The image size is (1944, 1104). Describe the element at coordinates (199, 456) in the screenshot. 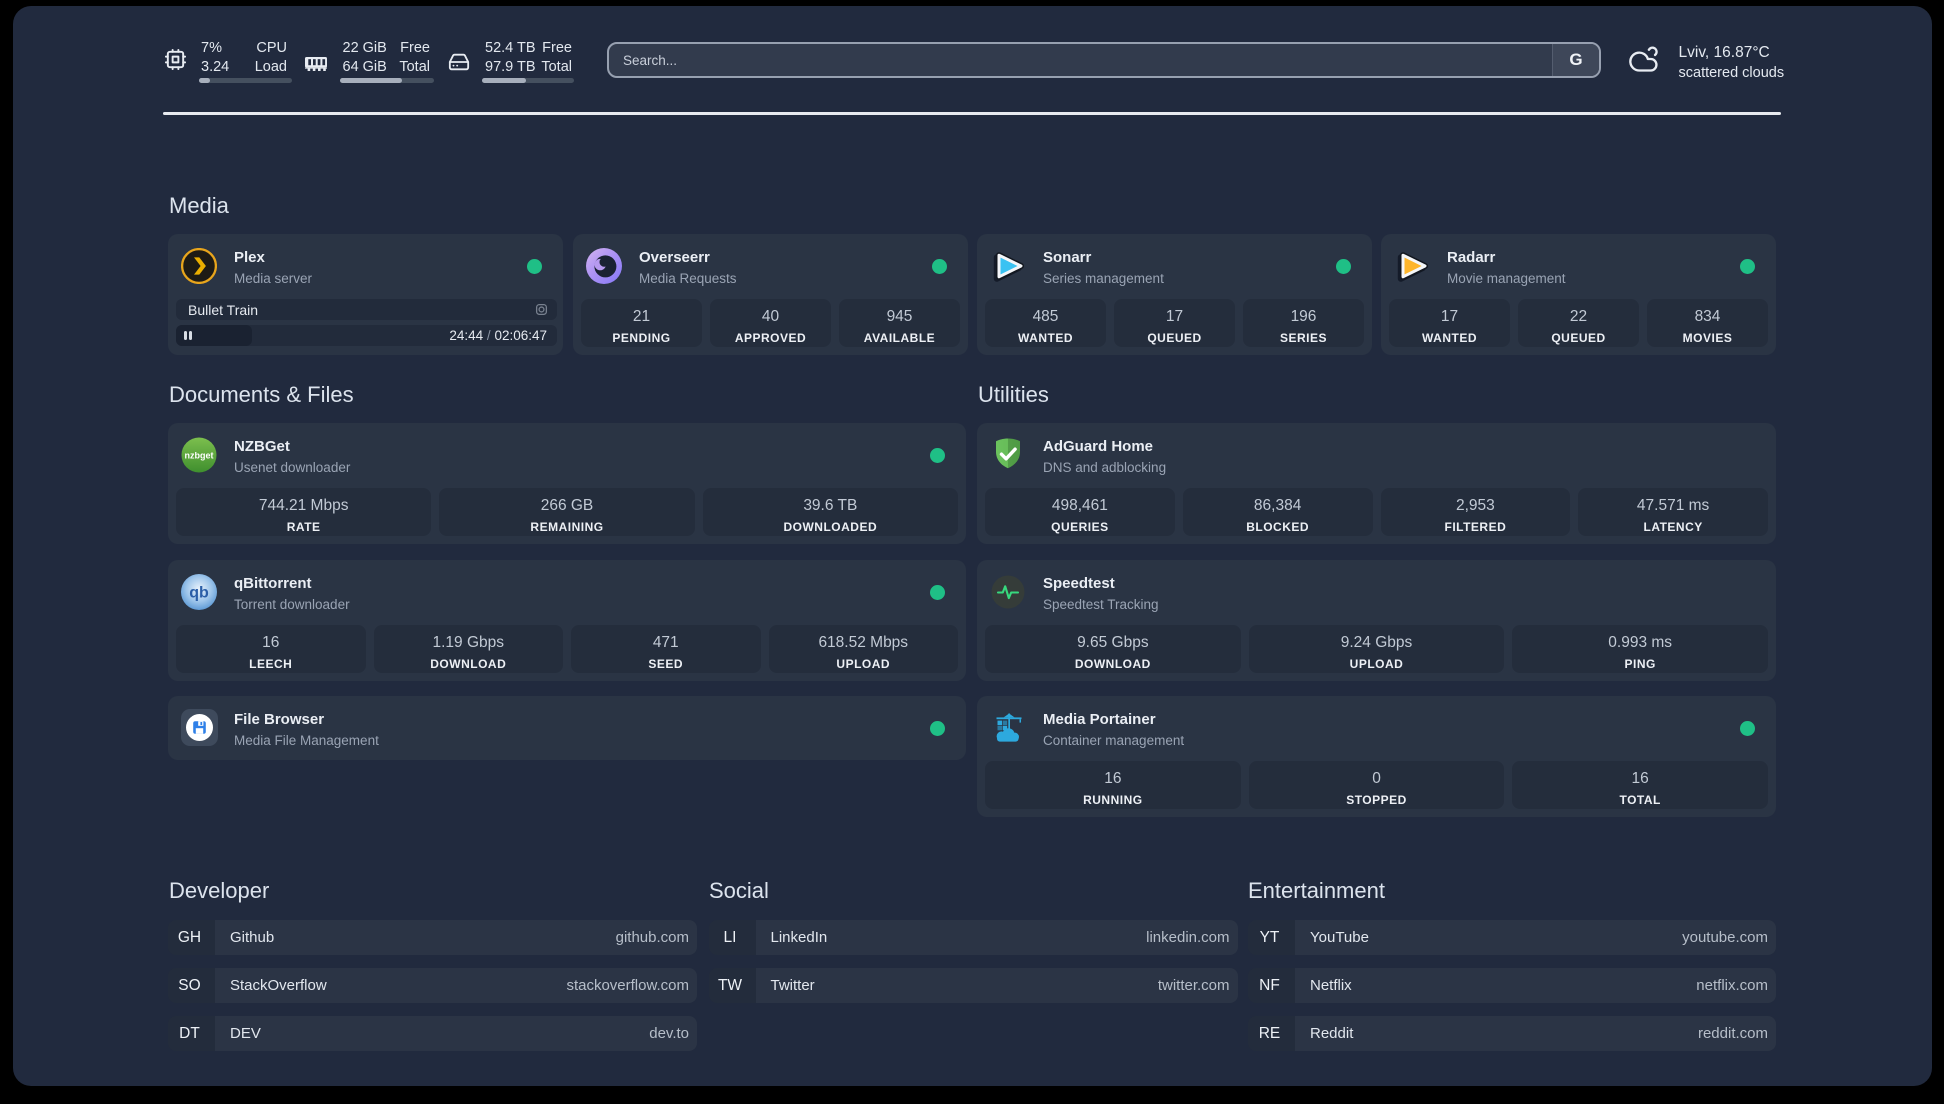

I see `svg-text: nzbget` at that location.